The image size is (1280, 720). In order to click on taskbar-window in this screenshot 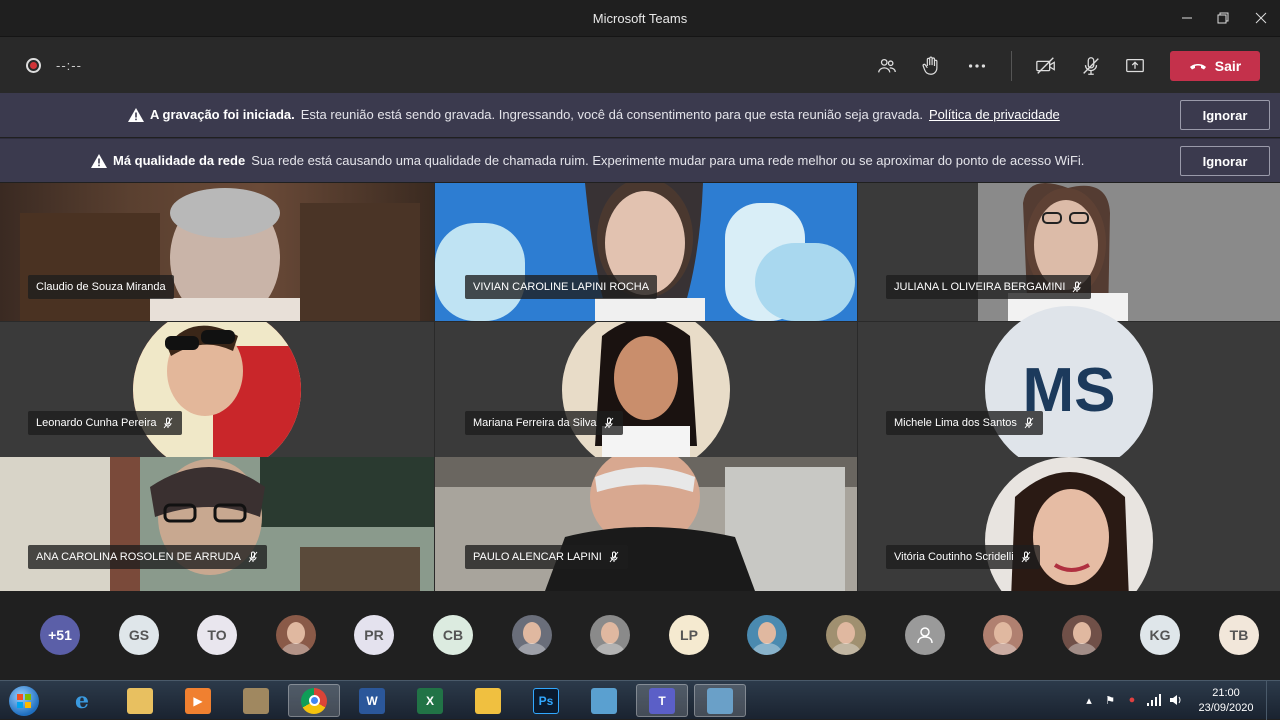, I will do `click(720, 700)`.